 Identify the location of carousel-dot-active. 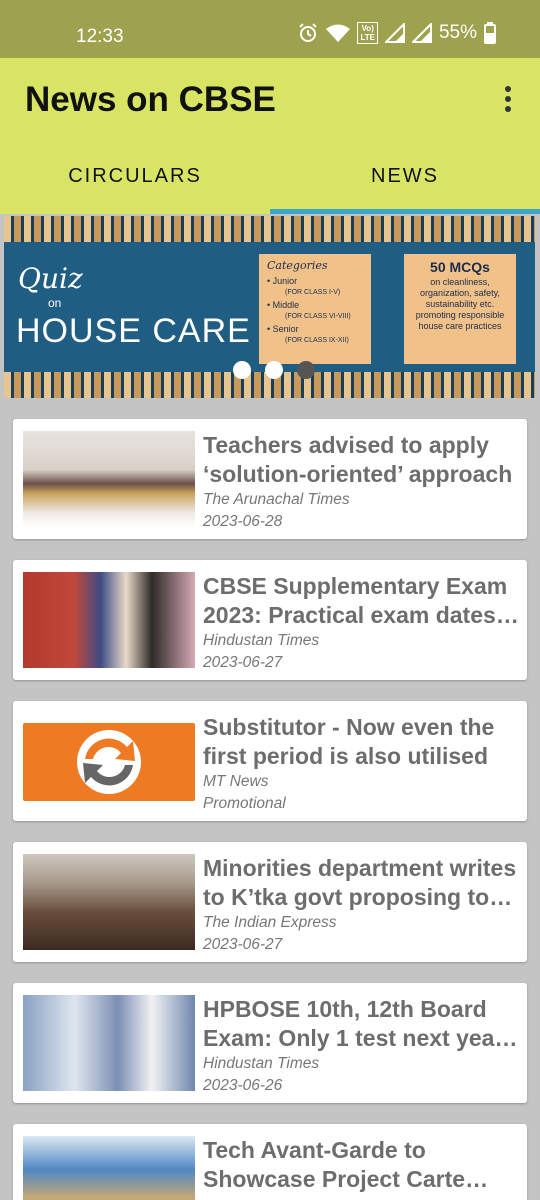
(306, 370).